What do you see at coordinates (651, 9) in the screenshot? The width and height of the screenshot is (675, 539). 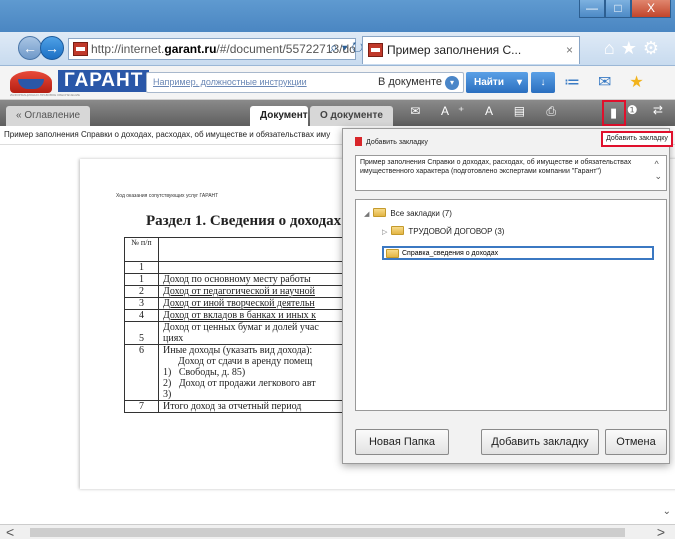 I see `close-window-button: X` at bounding box center [651, 9].